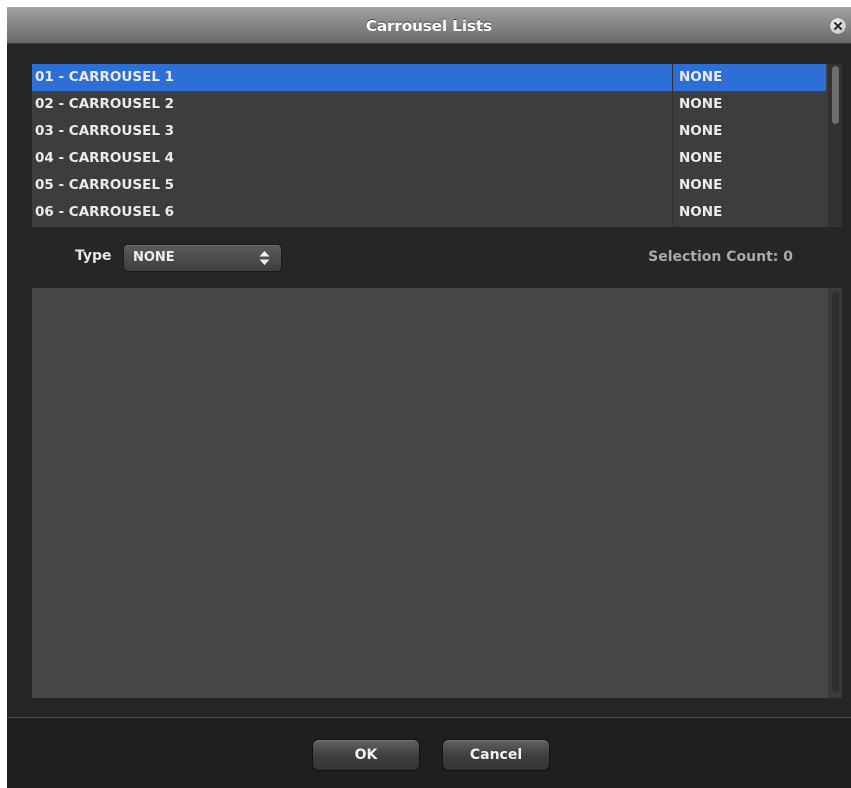  Describe the element at coordinates (366, 755) in the screenshot. I see `ok-button: OK` at that location.